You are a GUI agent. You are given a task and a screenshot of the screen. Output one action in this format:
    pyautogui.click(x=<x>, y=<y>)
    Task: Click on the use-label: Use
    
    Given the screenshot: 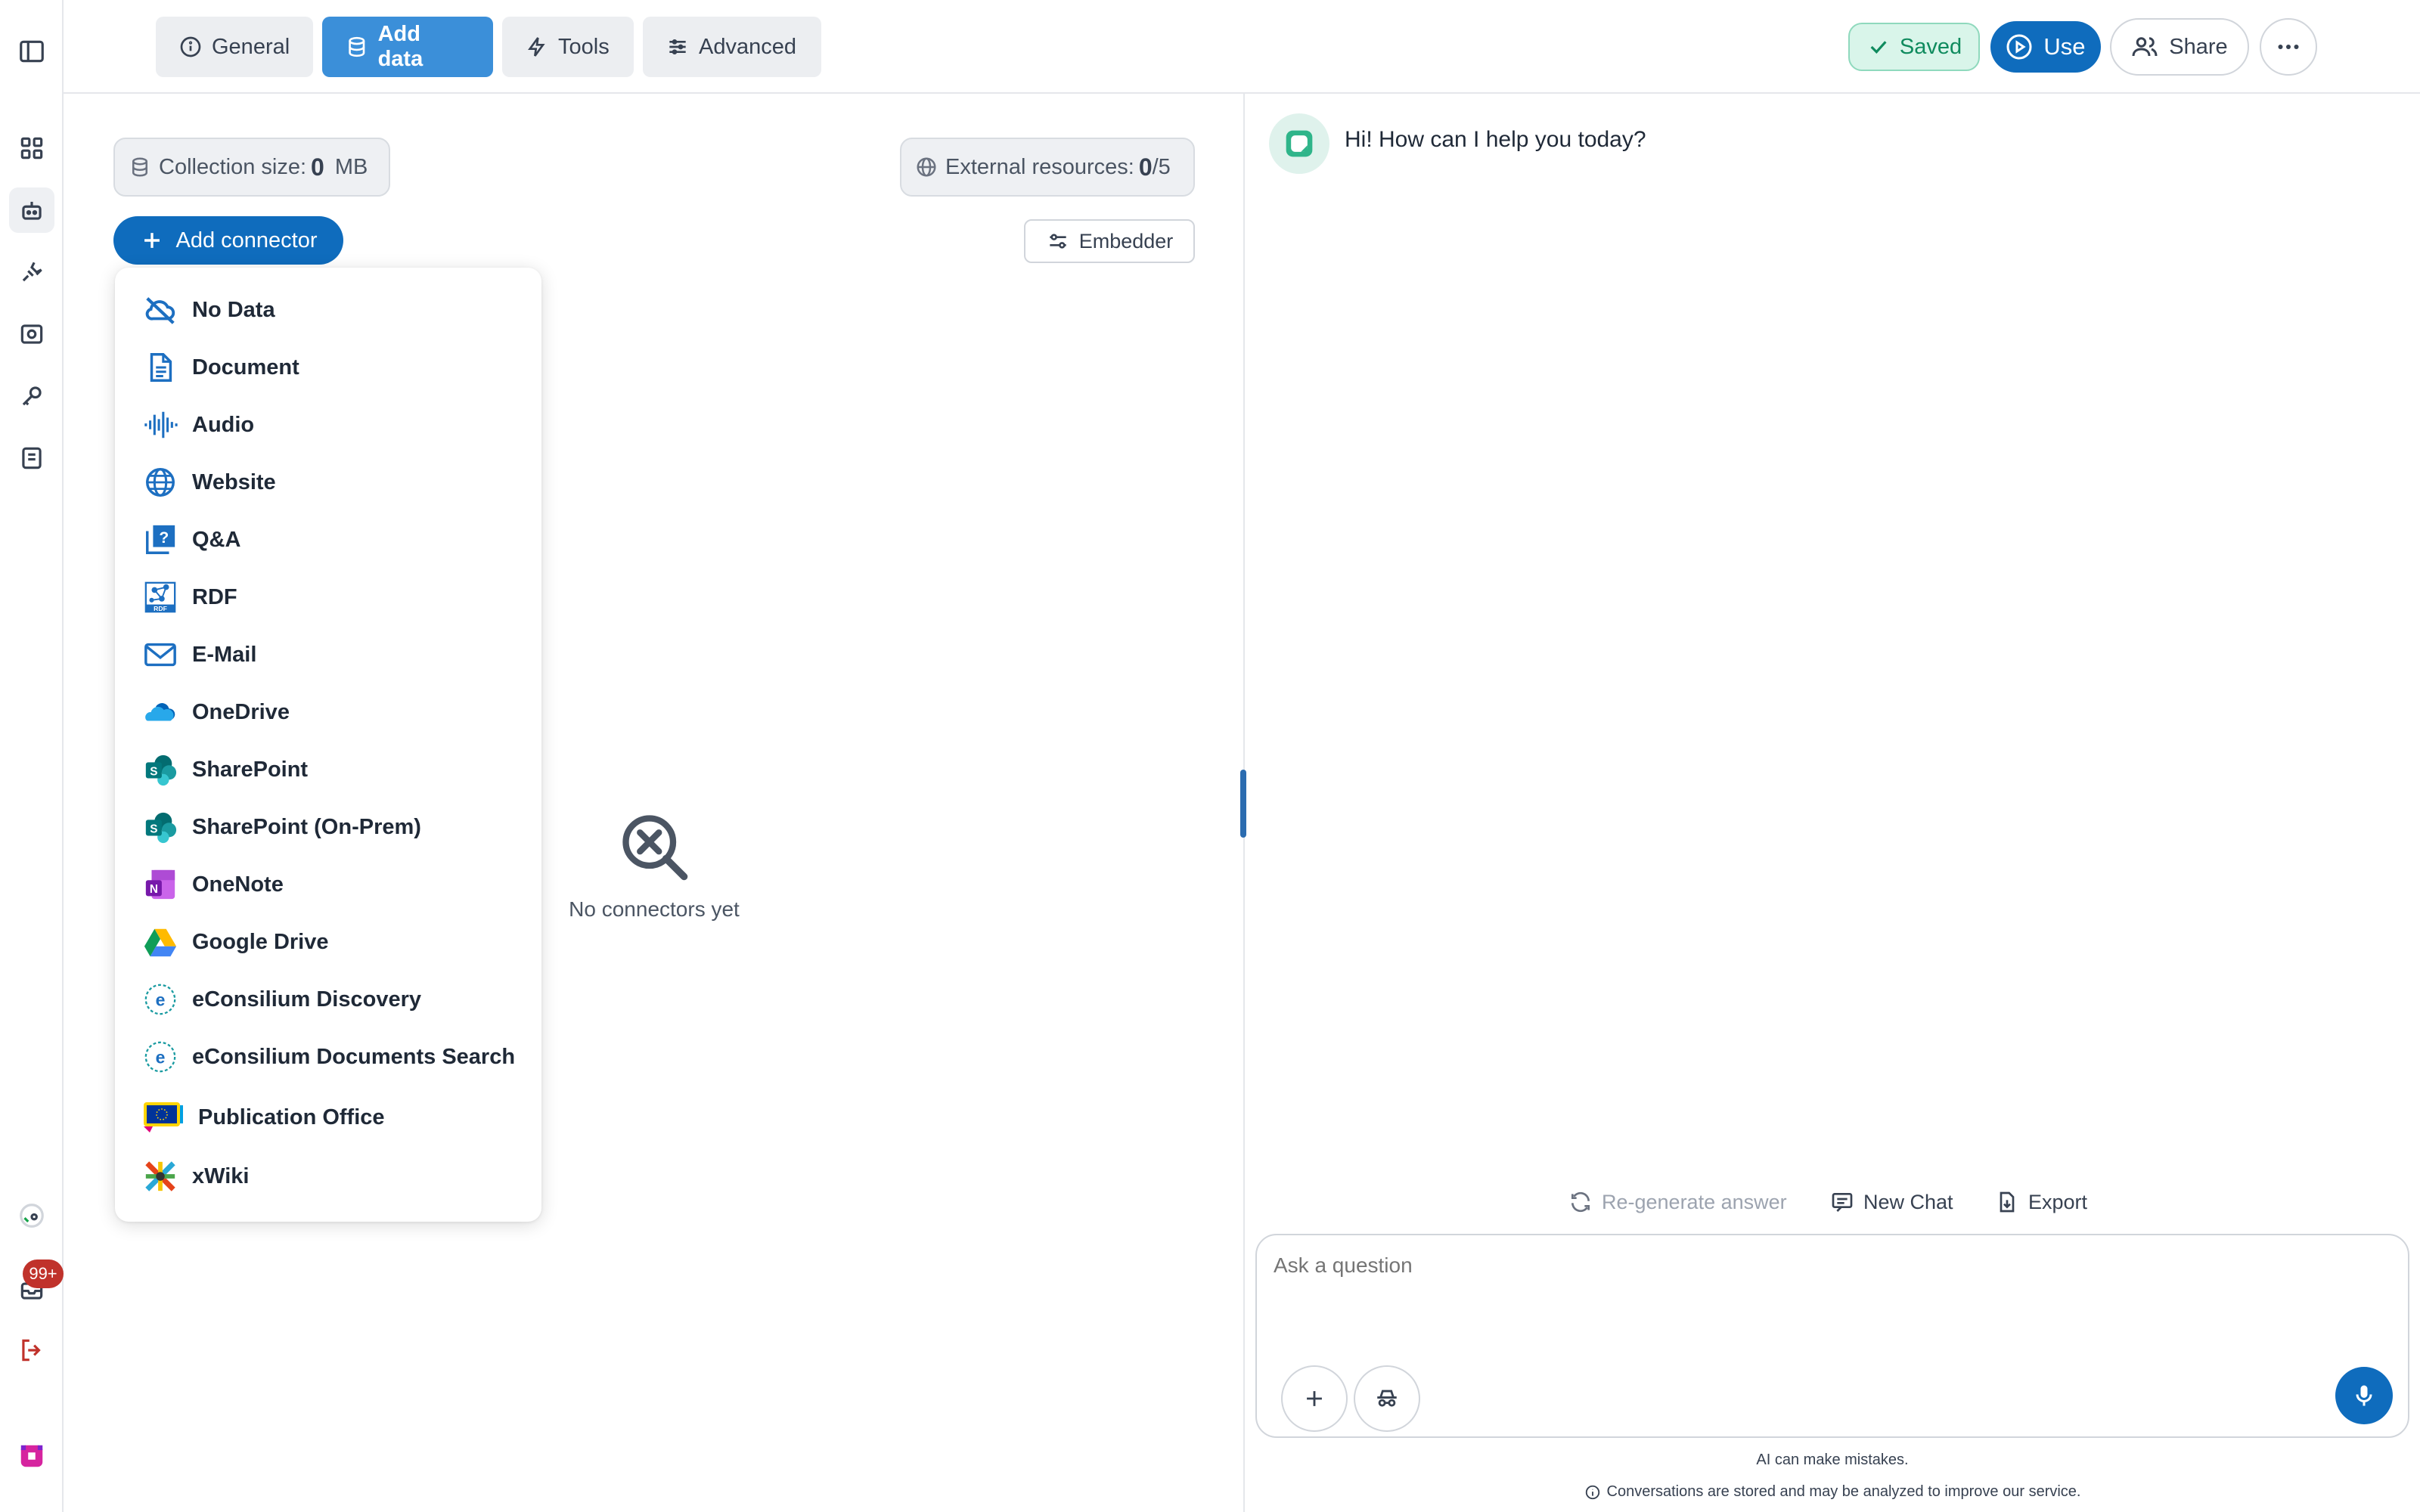 What is the action you would take?
    pyautogui.click(x=2064, y=46)
    